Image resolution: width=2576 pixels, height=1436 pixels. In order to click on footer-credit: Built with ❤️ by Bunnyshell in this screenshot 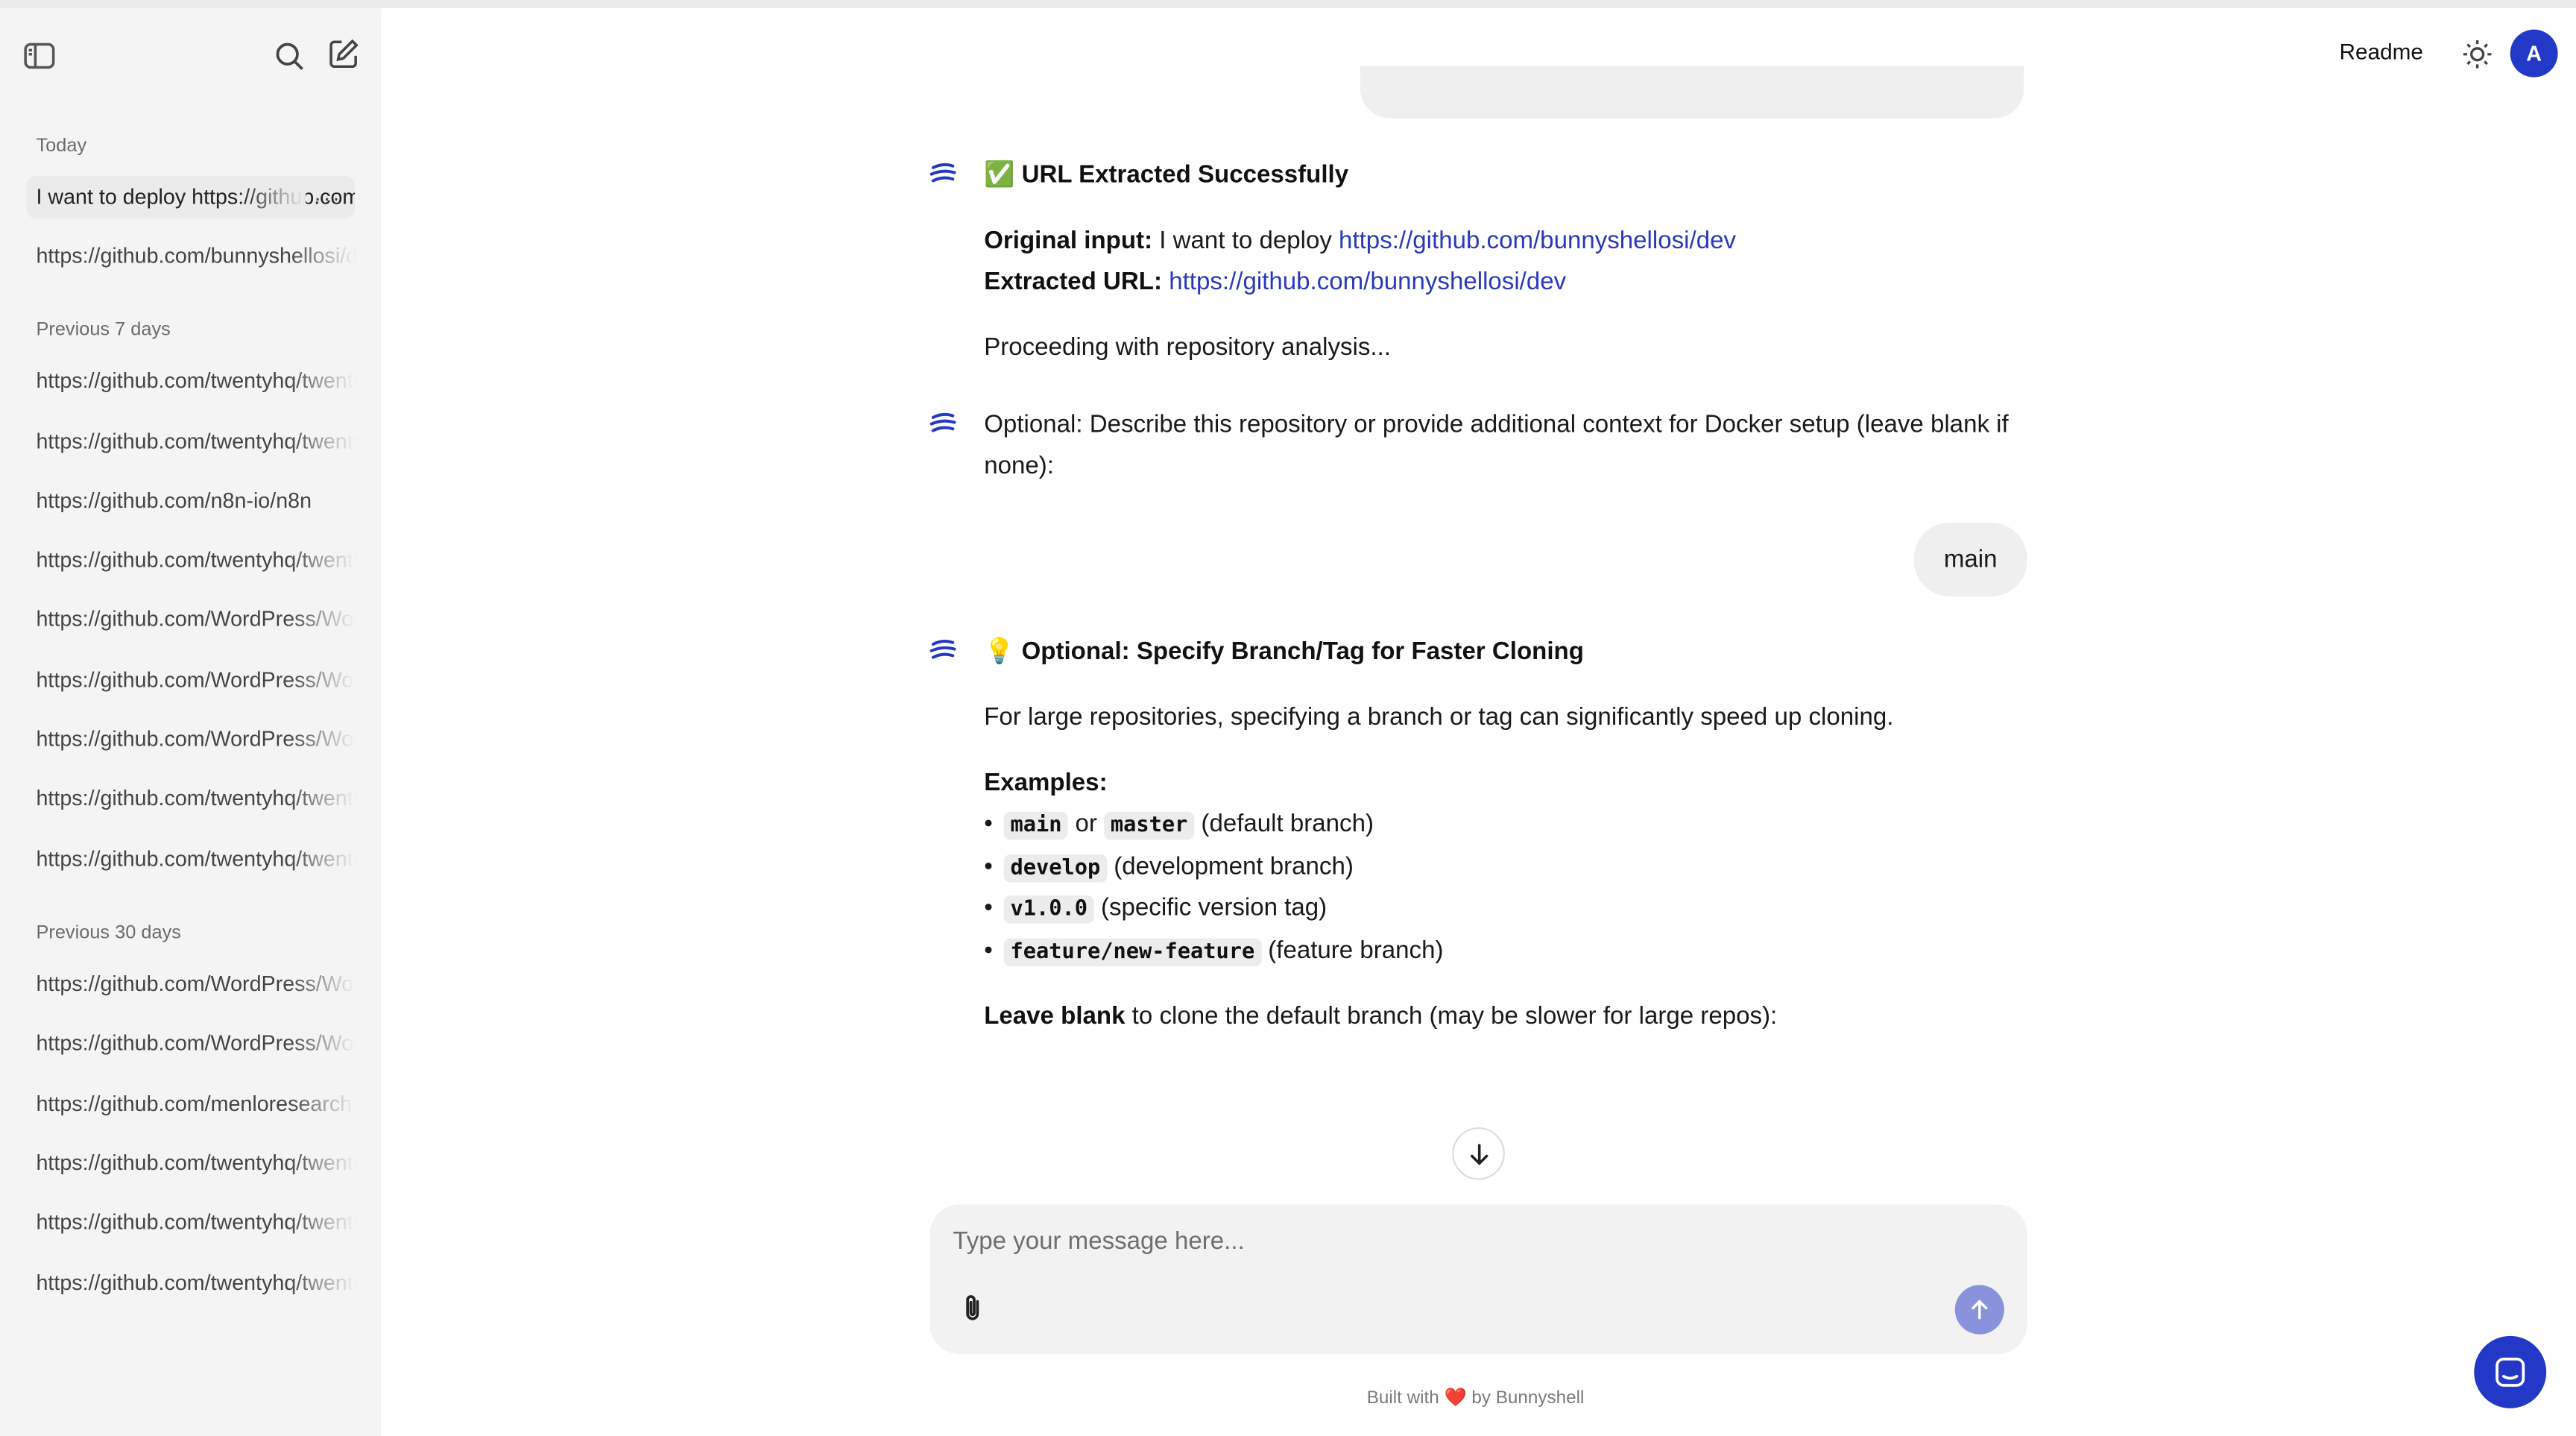, I will do `click(1476, 1398)`.